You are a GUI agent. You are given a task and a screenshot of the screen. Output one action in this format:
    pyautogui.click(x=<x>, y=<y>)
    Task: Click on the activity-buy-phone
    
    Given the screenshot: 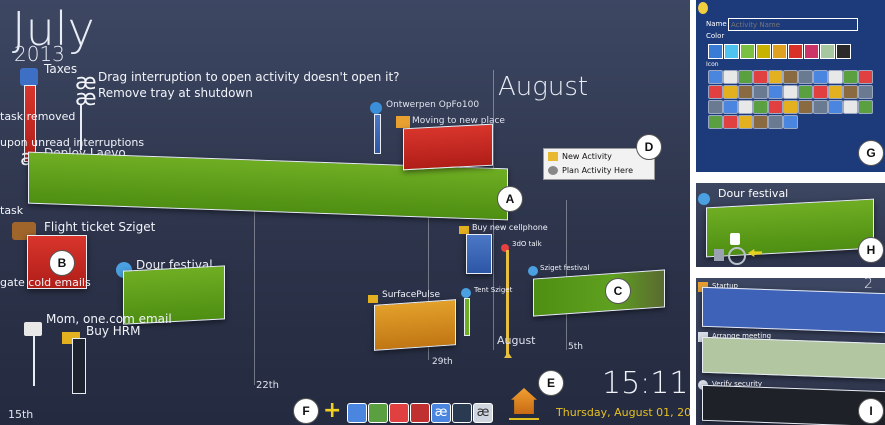 What is the action you would take?
    pyautogui.click(x=479, y=254)
    